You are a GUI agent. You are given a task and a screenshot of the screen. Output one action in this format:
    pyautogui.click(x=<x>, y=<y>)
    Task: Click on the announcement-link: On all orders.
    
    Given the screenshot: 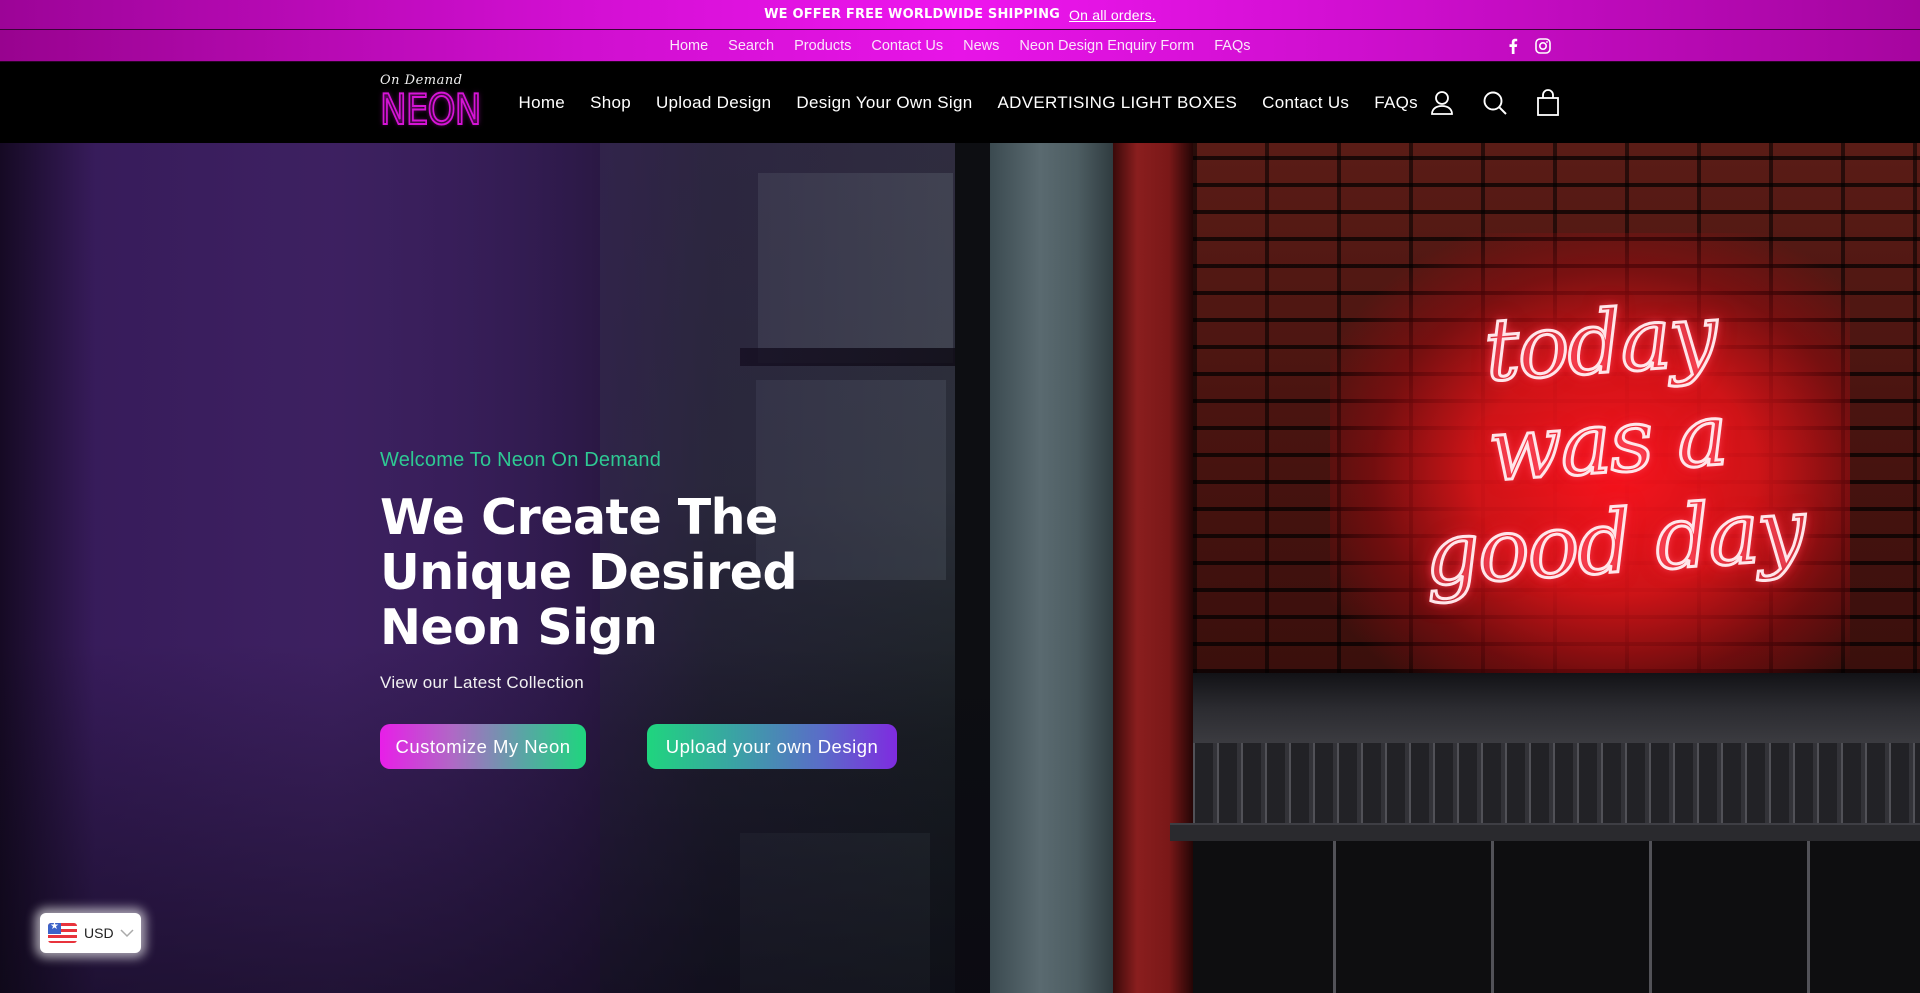 What is the action you would take?
    pyautogui.click(x=1112, y=15)
    